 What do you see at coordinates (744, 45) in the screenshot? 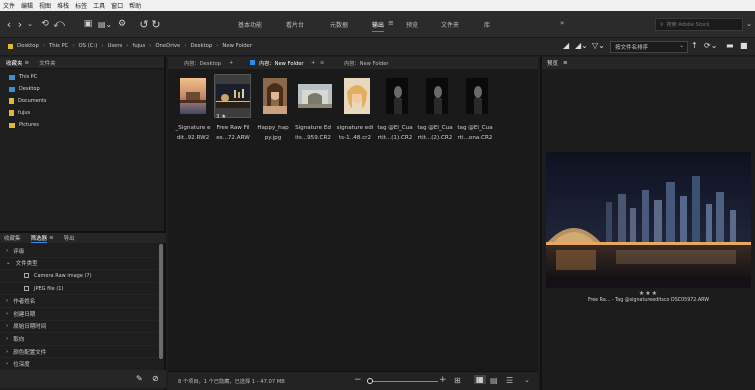
I see `delete-icon: ■` at bounding box center [744, 45].